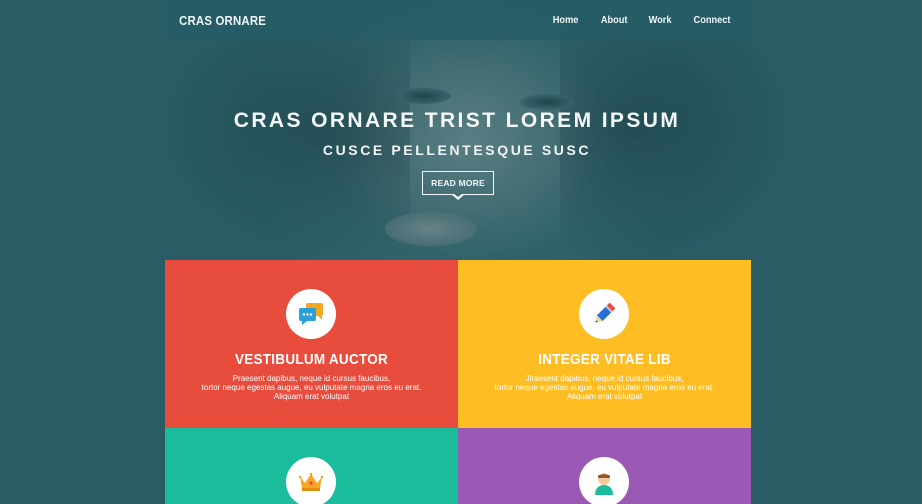 The width and height of the screenshot is (922, 504). I want to click on feature-title: INTEGER VITAE LIB, so click(604, 359).